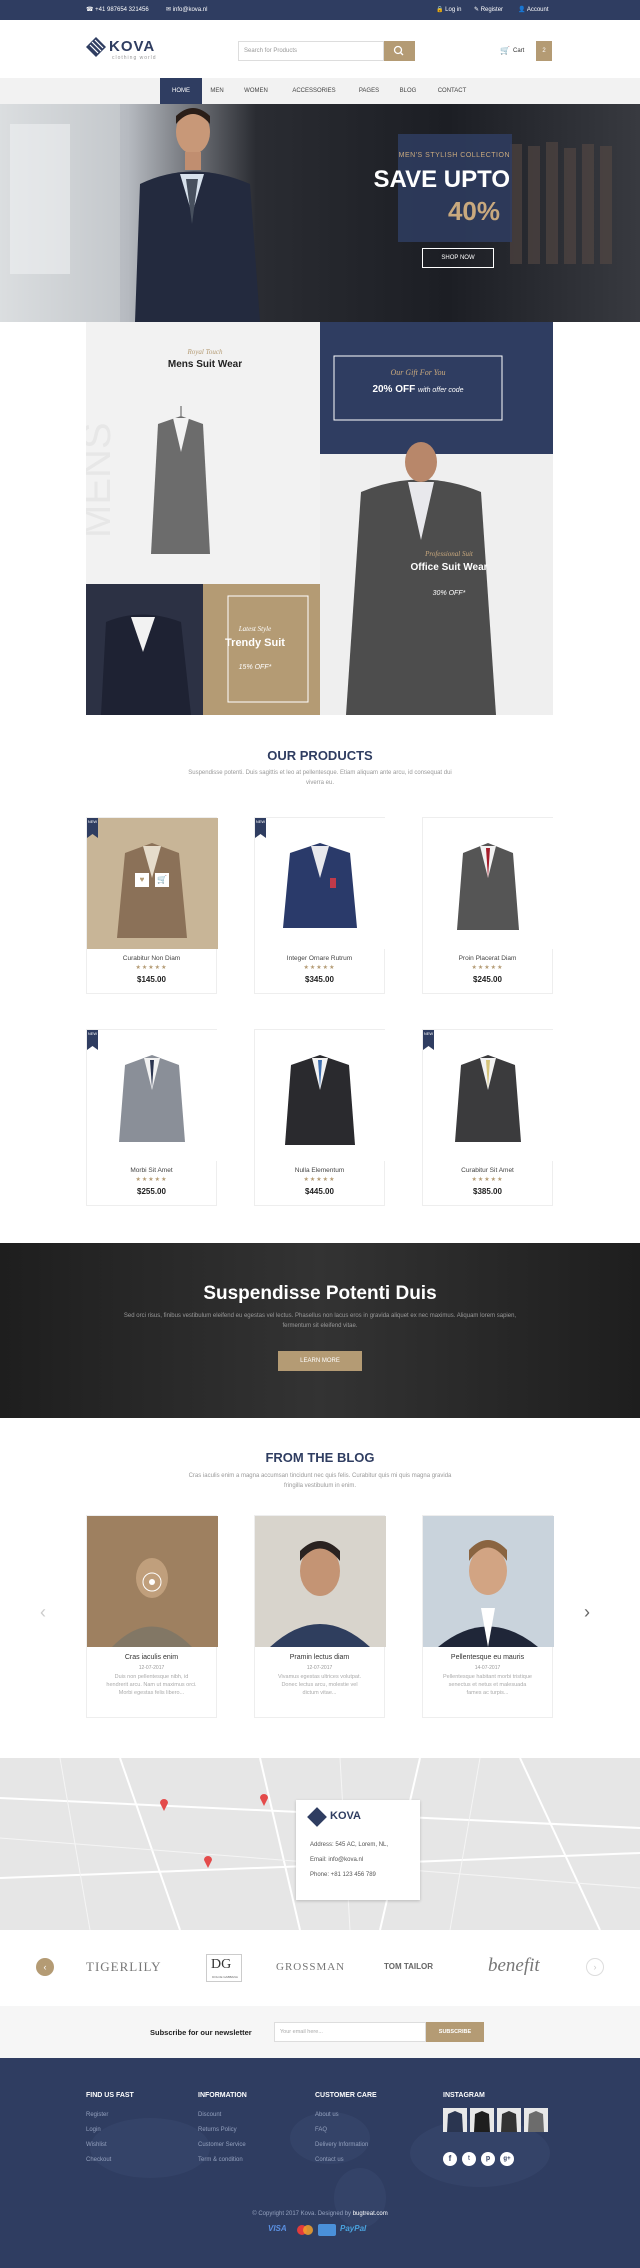 The width and height of the screenshot is (640, 2268). Describe the element at coordinates (181, 91) in the screenshot. I see `nav-home: HOME` at that location.